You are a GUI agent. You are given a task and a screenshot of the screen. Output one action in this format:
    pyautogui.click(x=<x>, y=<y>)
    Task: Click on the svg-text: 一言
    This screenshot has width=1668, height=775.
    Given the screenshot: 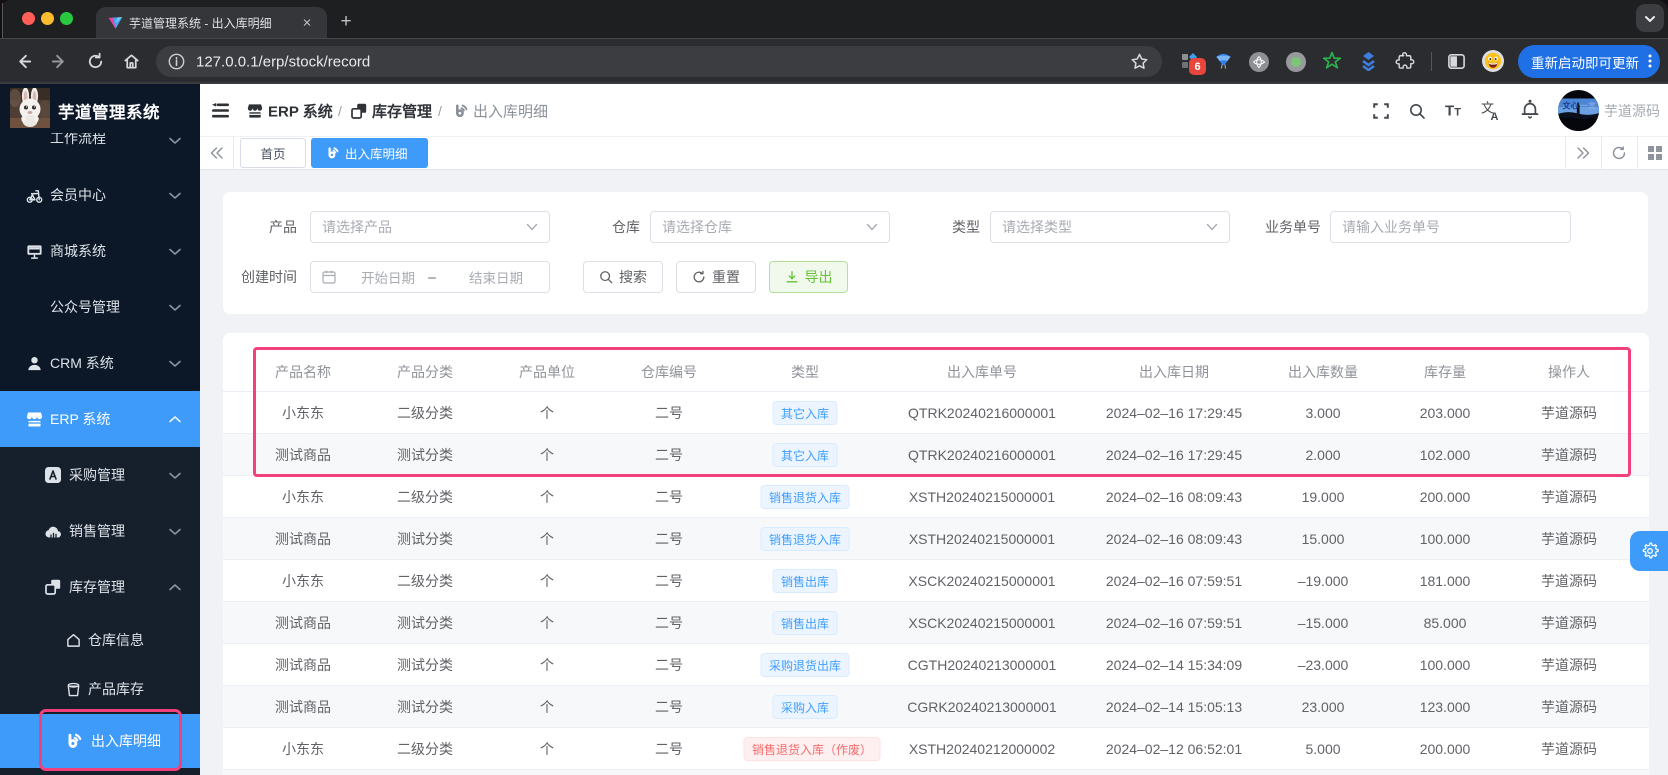 What is the action you would take?
    pyautogui.click(x=1588, y=106)
    